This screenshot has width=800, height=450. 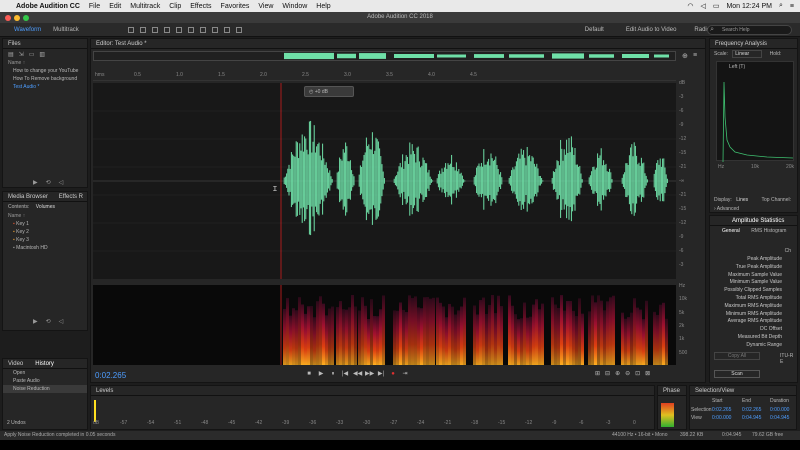 What do you see at coordinates (742, 200) in the screenshot?
I see `display-dropdown: Lines` at bounding box center [742, 200].